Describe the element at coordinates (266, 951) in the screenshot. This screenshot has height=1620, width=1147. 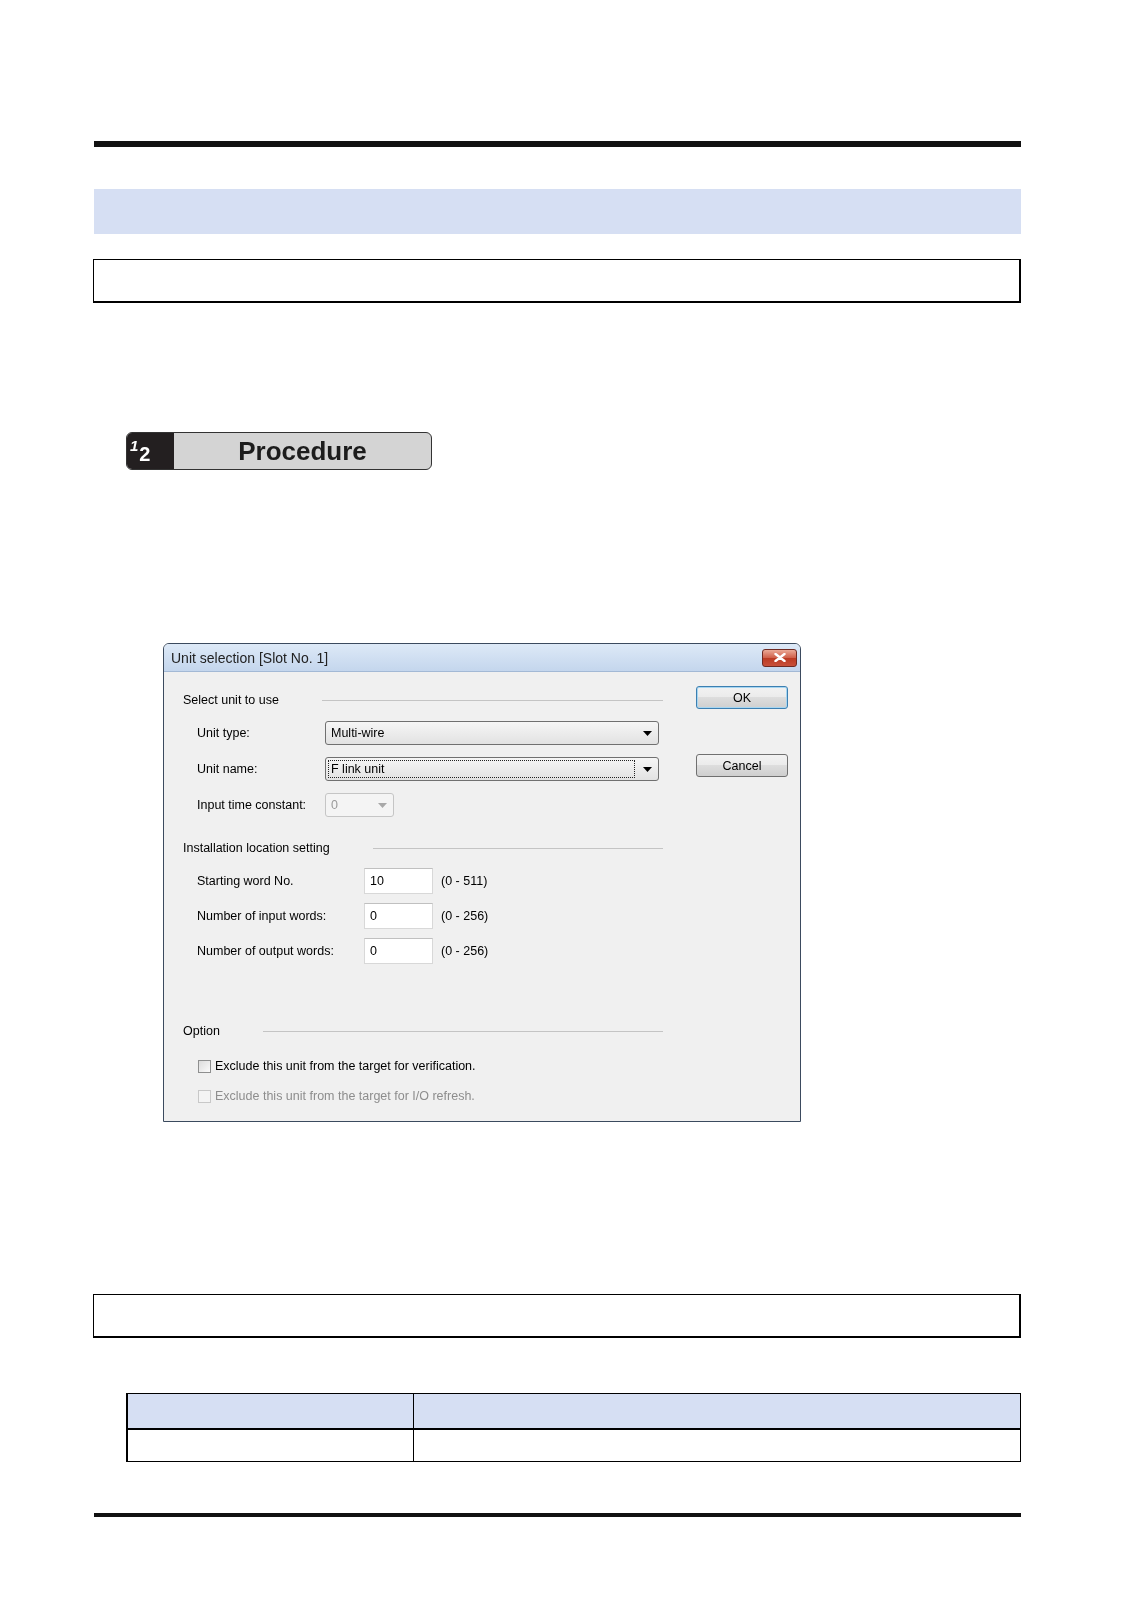
I see `field-label: Number of output words:` at that location.